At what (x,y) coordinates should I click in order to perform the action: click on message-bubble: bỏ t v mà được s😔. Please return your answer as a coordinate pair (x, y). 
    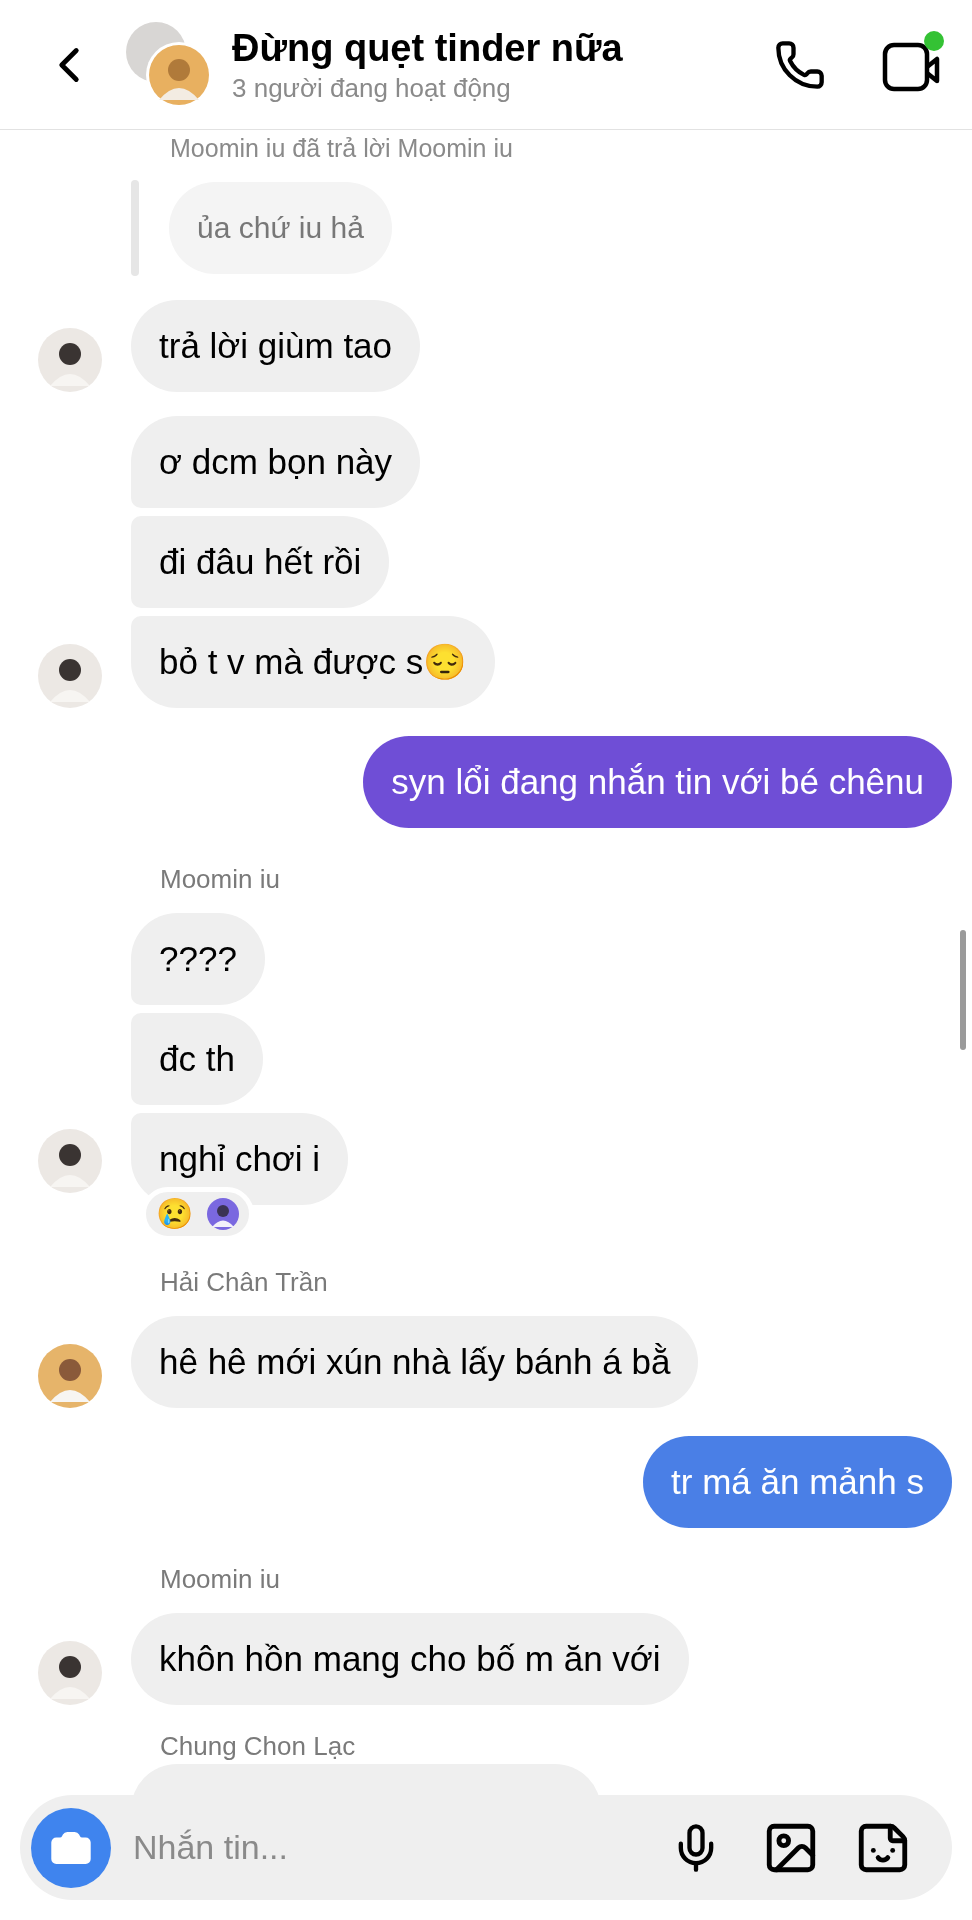
    Looking at the image, I should click on (313, 661).